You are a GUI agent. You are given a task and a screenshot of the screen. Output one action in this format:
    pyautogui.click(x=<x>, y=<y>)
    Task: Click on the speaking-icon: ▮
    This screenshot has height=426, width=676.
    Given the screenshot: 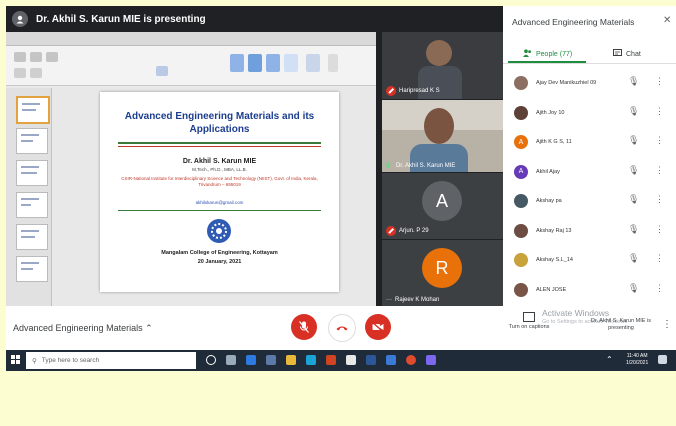 What is the action you would take?
    pyautogui.click(x=388, y=165)
    